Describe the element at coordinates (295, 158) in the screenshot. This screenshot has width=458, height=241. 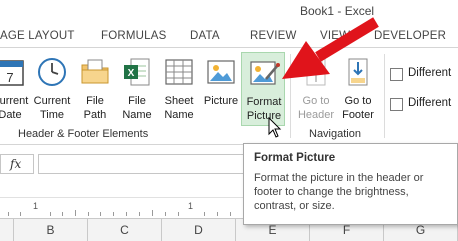
I see `tooltip-title: Format Picture` at that location.